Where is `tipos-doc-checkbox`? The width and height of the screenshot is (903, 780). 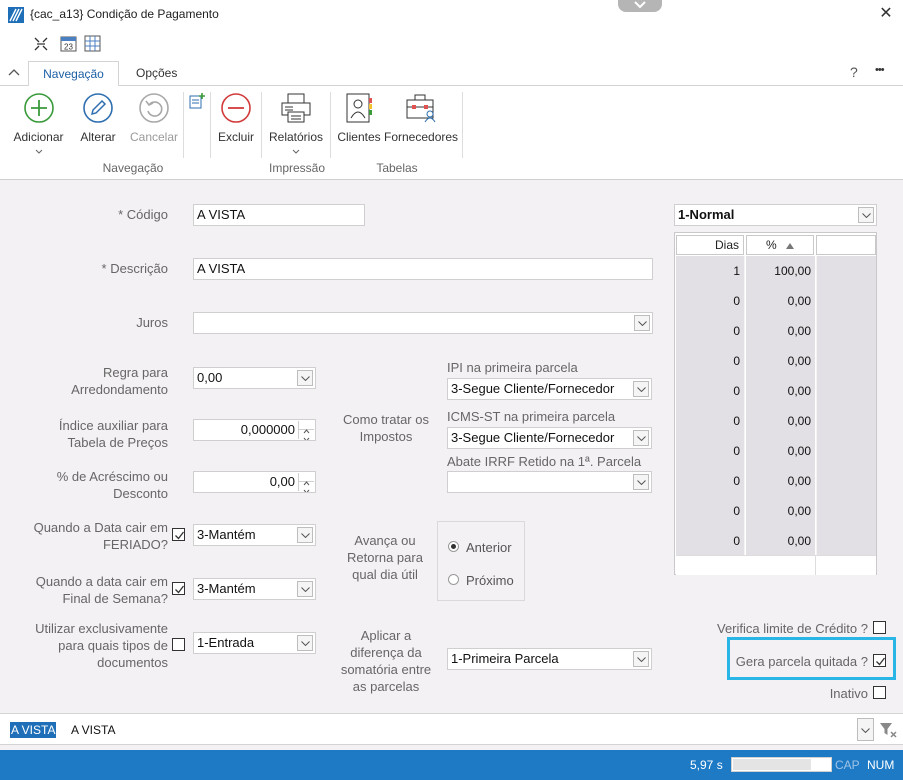 tipos-doc-checkbox is located at coordinates (178, 644).